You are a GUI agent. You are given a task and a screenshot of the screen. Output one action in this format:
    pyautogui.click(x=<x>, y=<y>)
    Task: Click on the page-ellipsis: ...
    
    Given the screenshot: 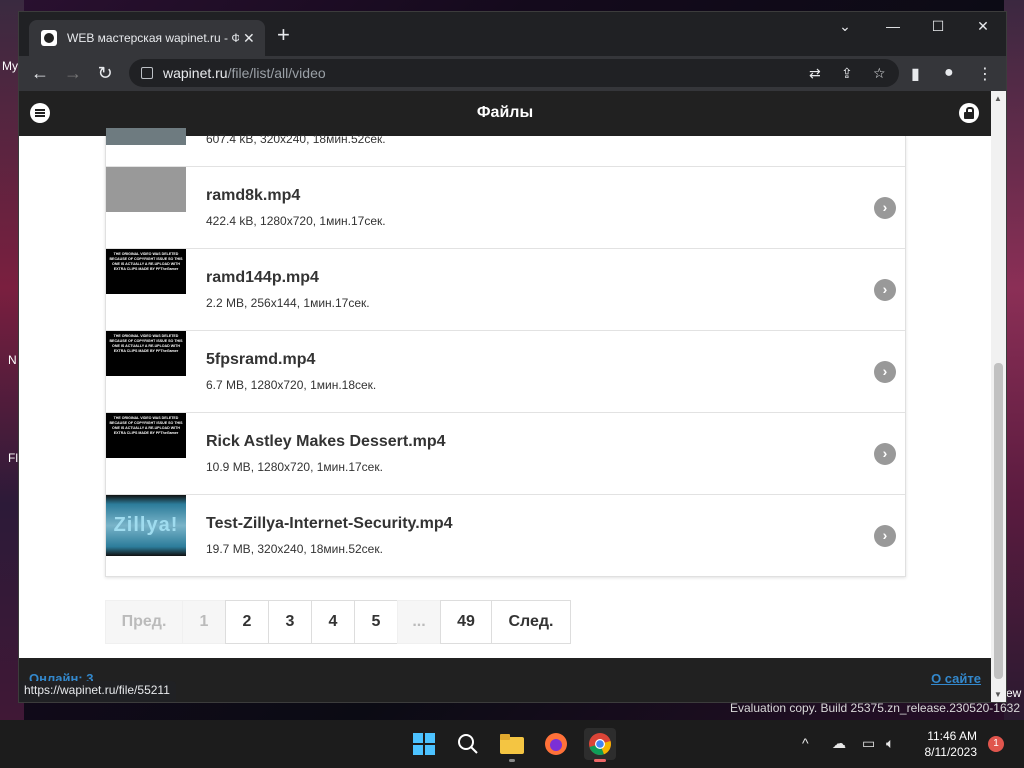 What is the action you would take?
    pyautogui.click(x=419, y=622)
    